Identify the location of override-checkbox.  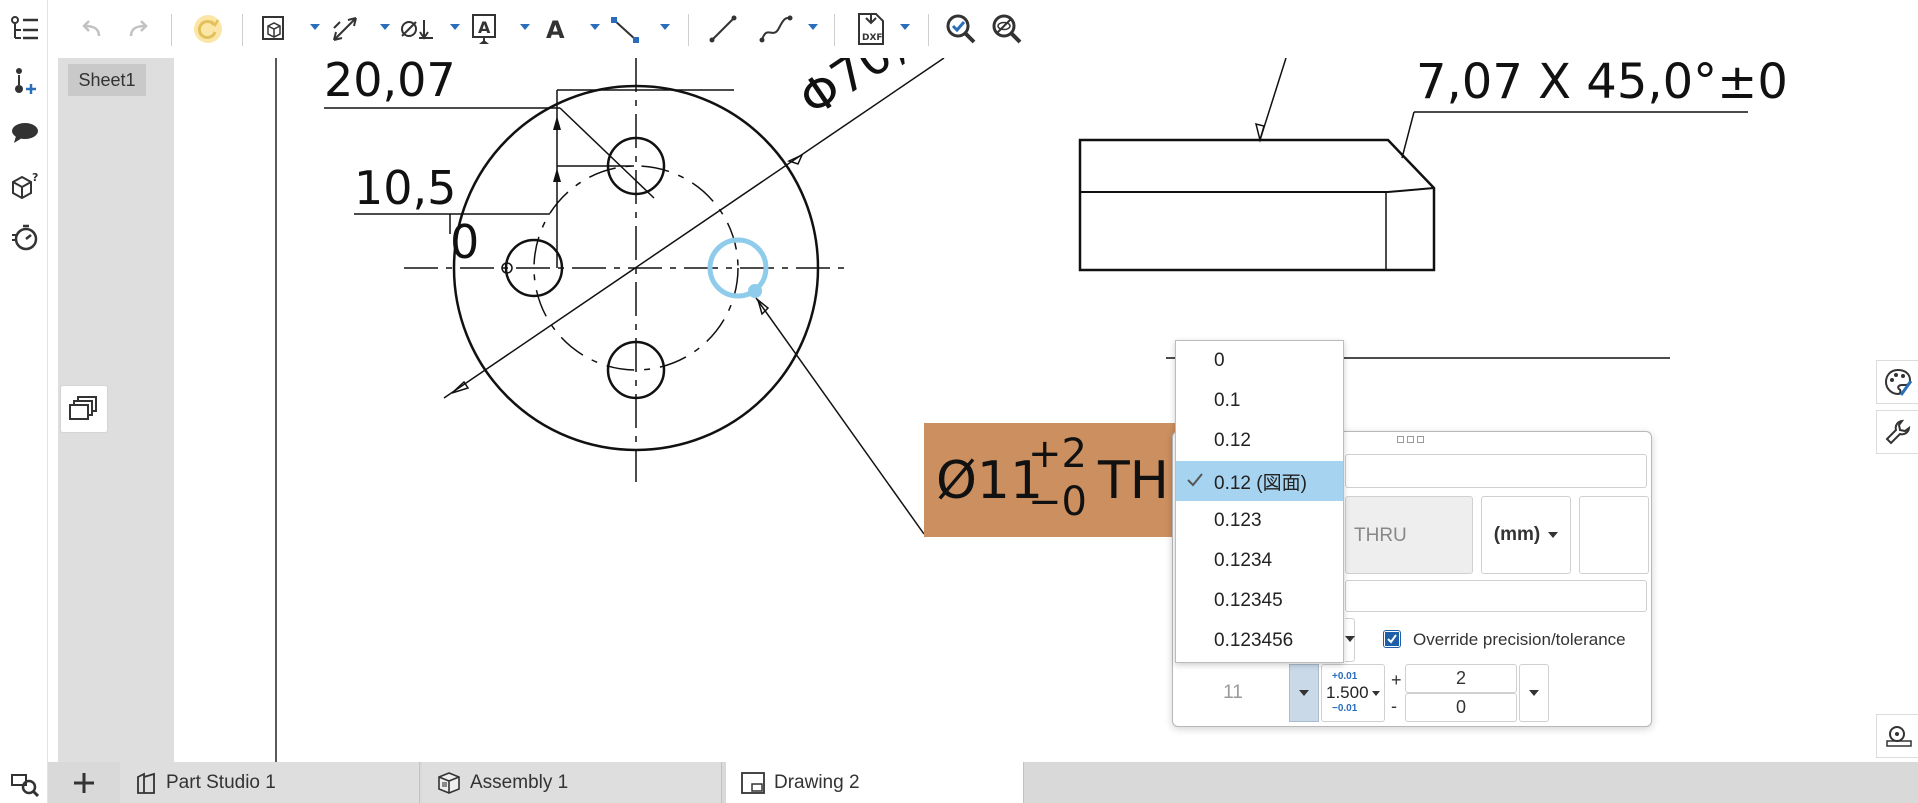
(1392, 639).